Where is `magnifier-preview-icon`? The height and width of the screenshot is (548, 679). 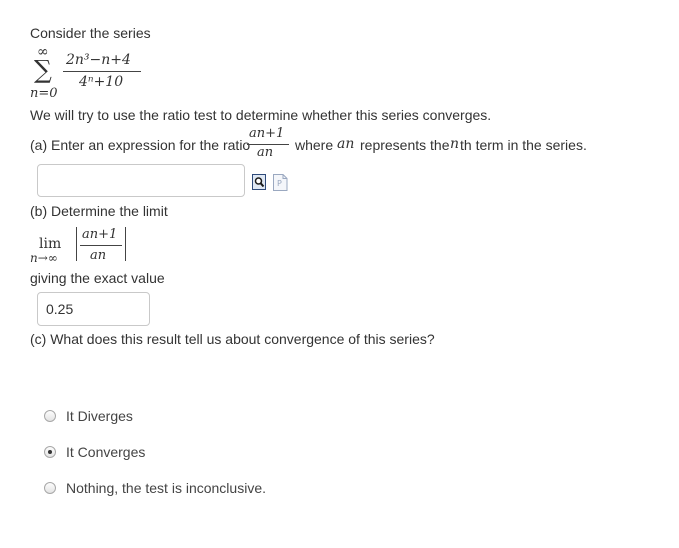
magnifier-preview-icon is located at coordinates (259, 182).